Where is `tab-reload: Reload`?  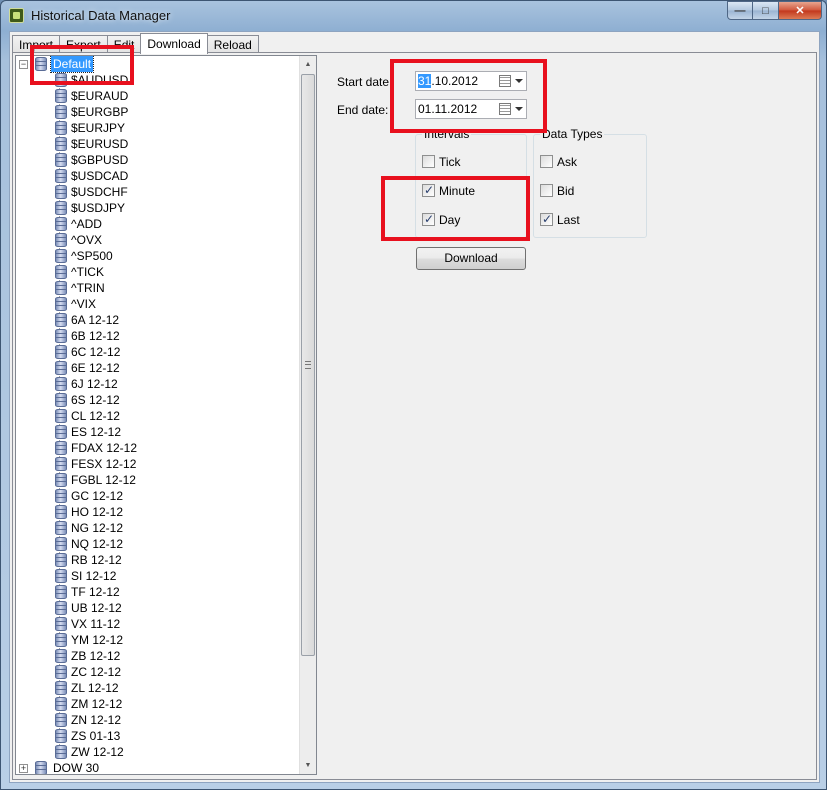 tab-reload: Reload is located at coordinates (232, 44).